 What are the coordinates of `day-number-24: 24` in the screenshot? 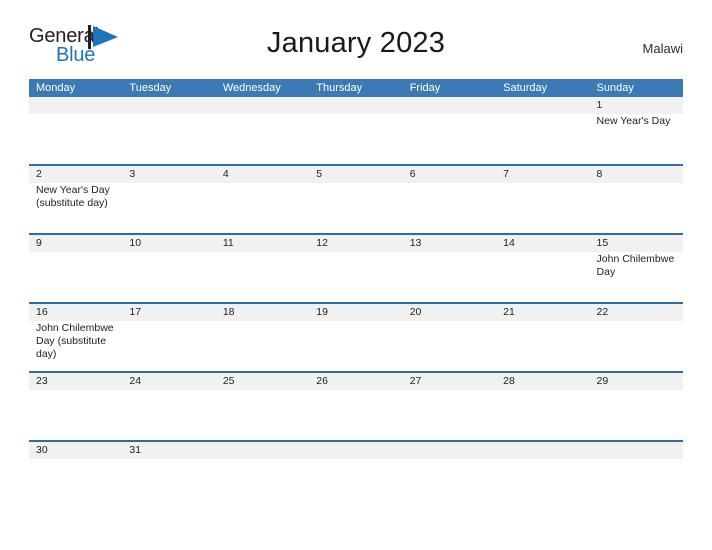 It's located at (168, 381).